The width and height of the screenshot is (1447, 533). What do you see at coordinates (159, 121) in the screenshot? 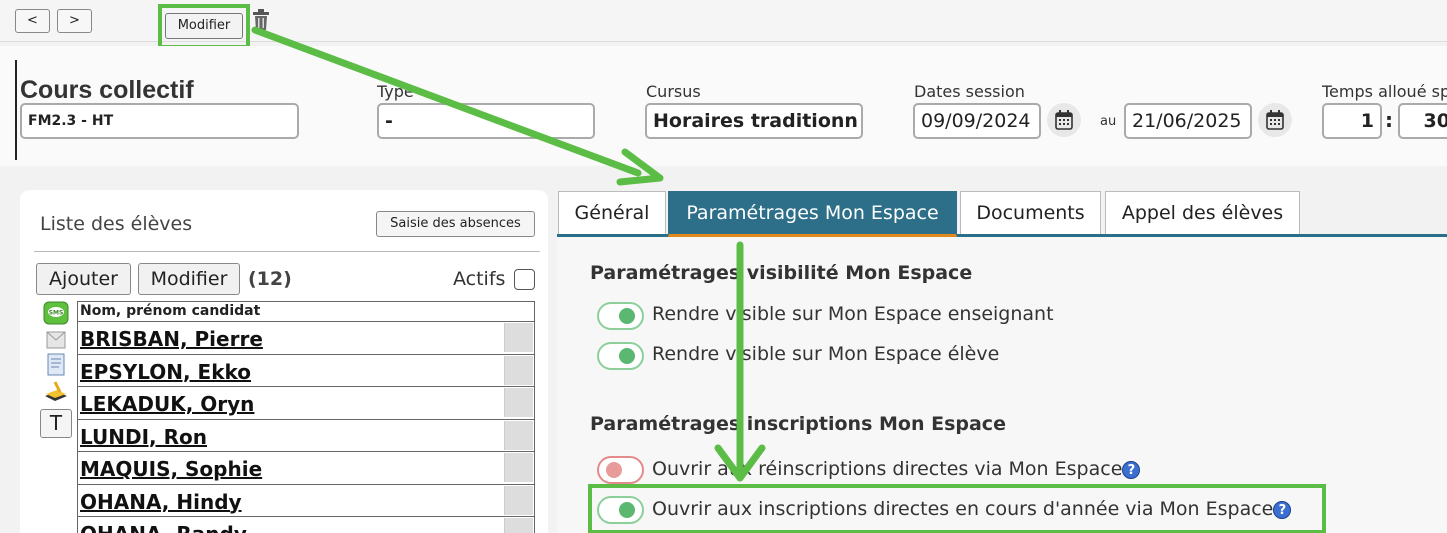
I see `course-name-field: FM2.3 - HT` at bounding box center [159, 121].